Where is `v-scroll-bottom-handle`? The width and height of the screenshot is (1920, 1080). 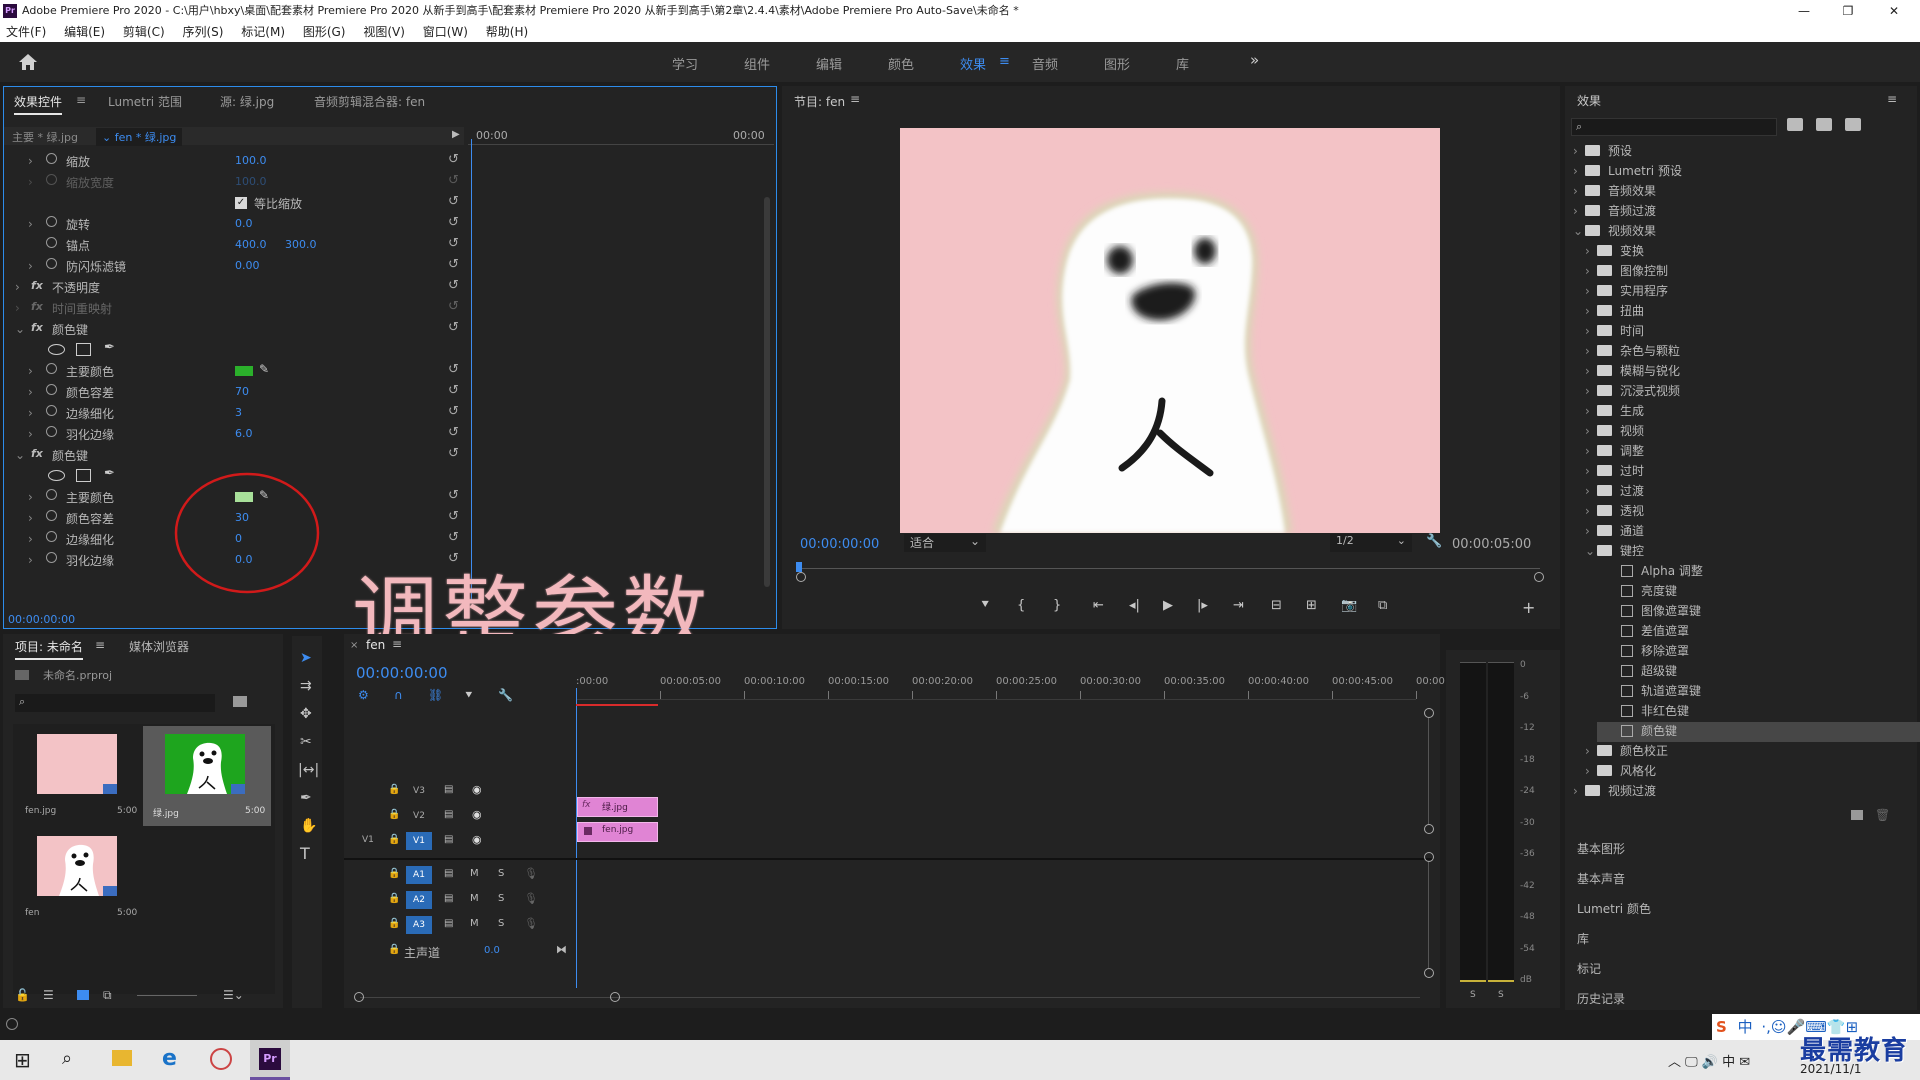 v-scroll-bottom-handle is located at coordinates (1429, 829).